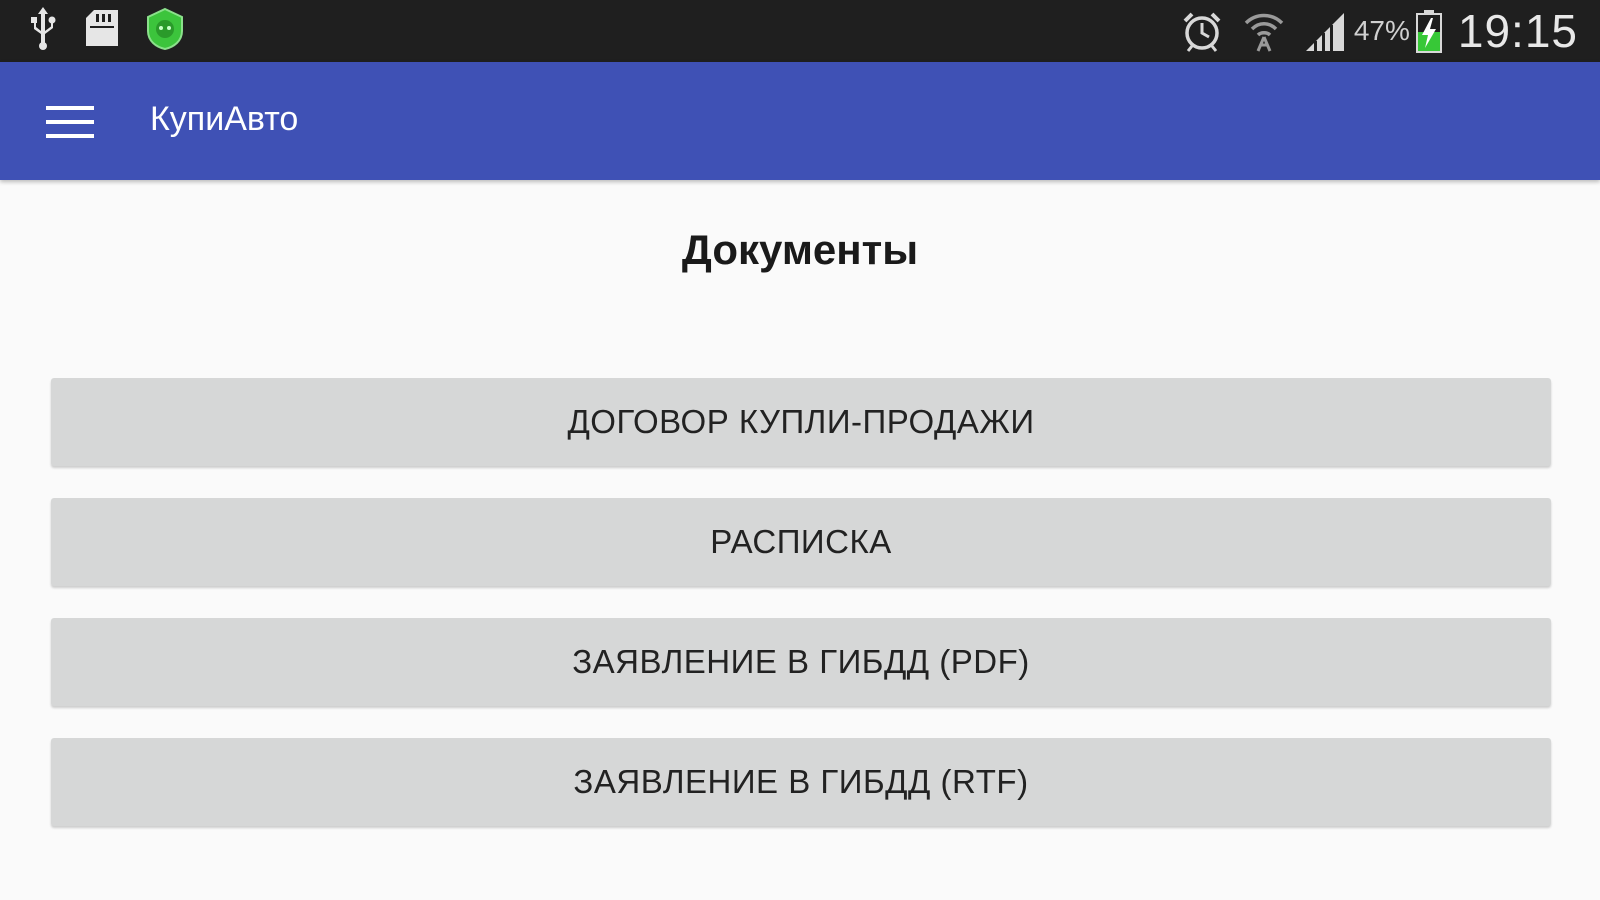 This screenshot has height=900, width=1600. Describe the element at coordinates (43, 31) in the screenshot. I see `usb-icon` at that location.